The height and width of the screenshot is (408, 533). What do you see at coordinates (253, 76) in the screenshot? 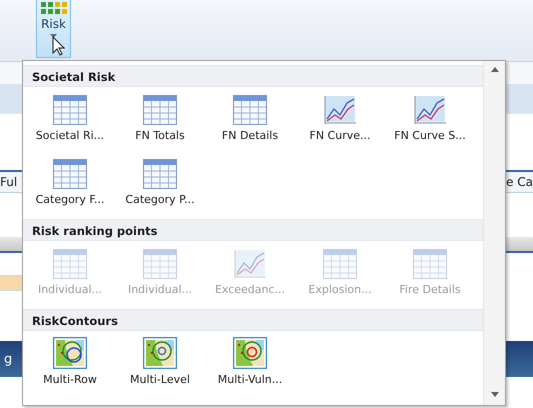
I see `section-header: Societal Risk` at bounding box center [253, 76].